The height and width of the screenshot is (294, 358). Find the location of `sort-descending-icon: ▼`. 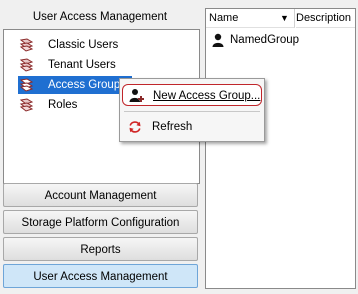

sort-descending-icon: ▼ is located at coordinates (284, 18).